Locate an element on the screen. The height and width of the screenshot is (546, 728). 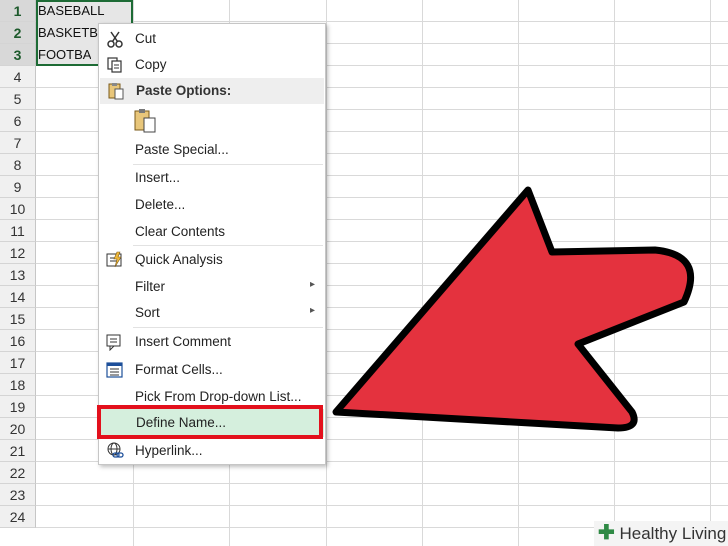
watermark-text: Healthy Living is located at coordinates (673, 533).